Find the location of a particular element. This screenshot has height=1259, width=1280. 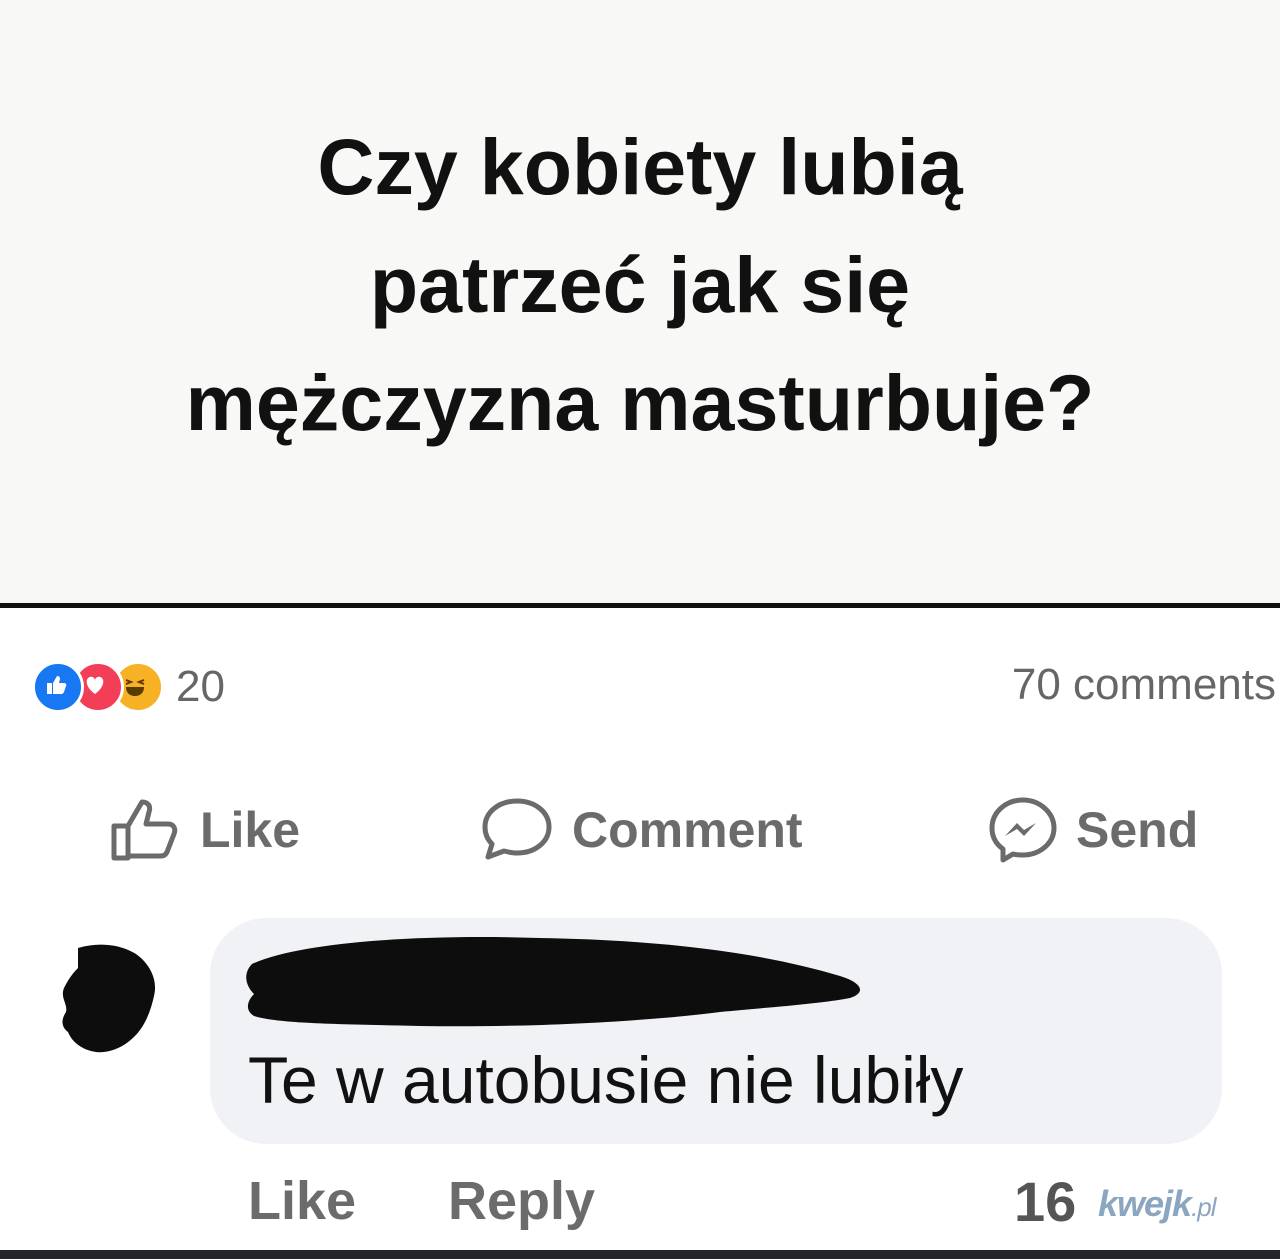

avatar is located at coordinates (110, 1000).